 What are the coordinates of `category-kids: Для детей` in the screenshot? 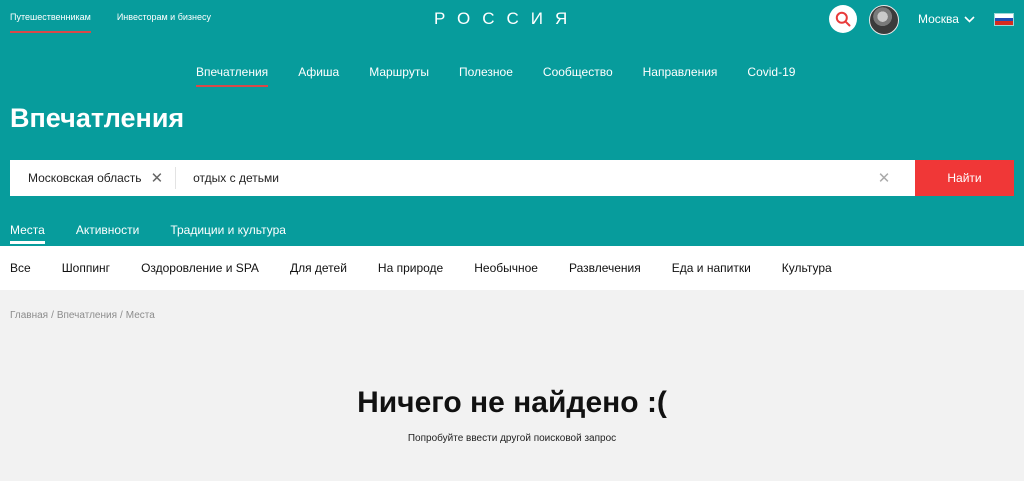 It's located at (318, 268).